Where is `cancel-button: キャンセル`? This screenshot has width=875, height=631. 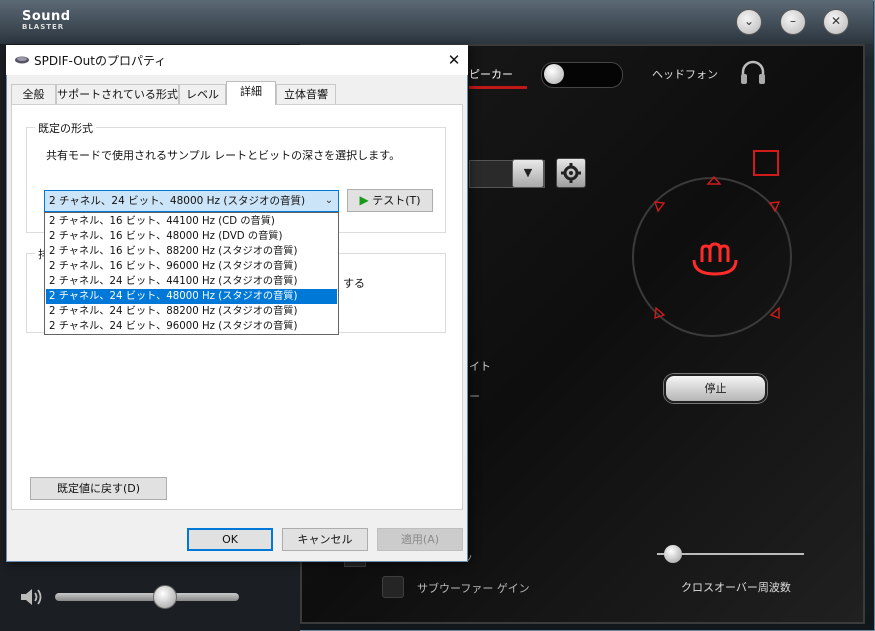
cancel-button: キャンセル is located at coordinates (325, 539).